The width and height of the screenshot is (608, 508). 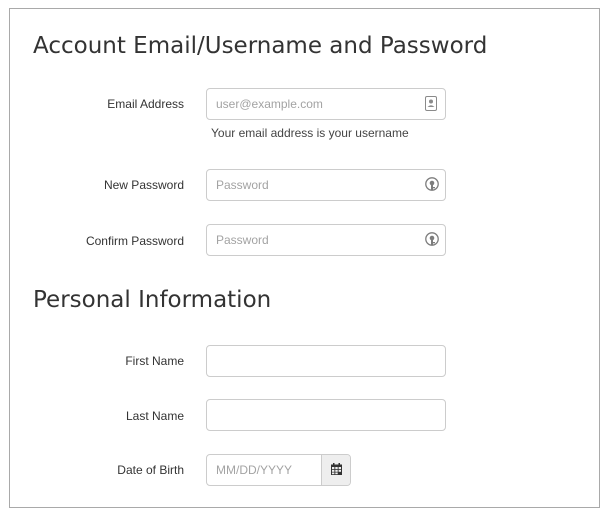 I want to click on email-label: Email Address, so click(x=145, y=104).